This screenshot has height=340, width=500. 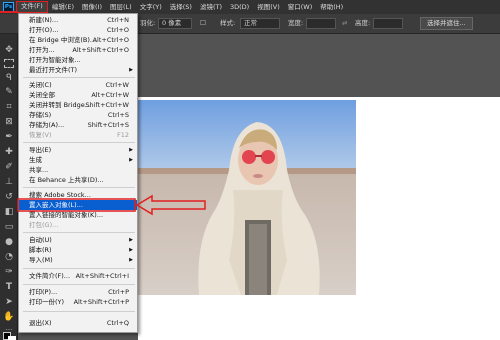 I want to click on menu-item-automate: 自动(U) ▶, so click(x=78, y=240).